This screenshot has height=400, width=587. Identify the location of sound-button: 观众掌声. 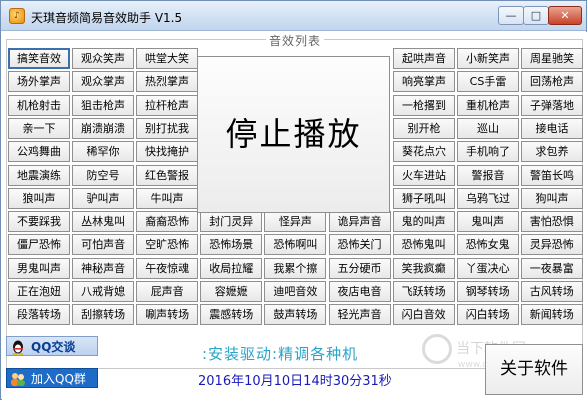
(103, 82).